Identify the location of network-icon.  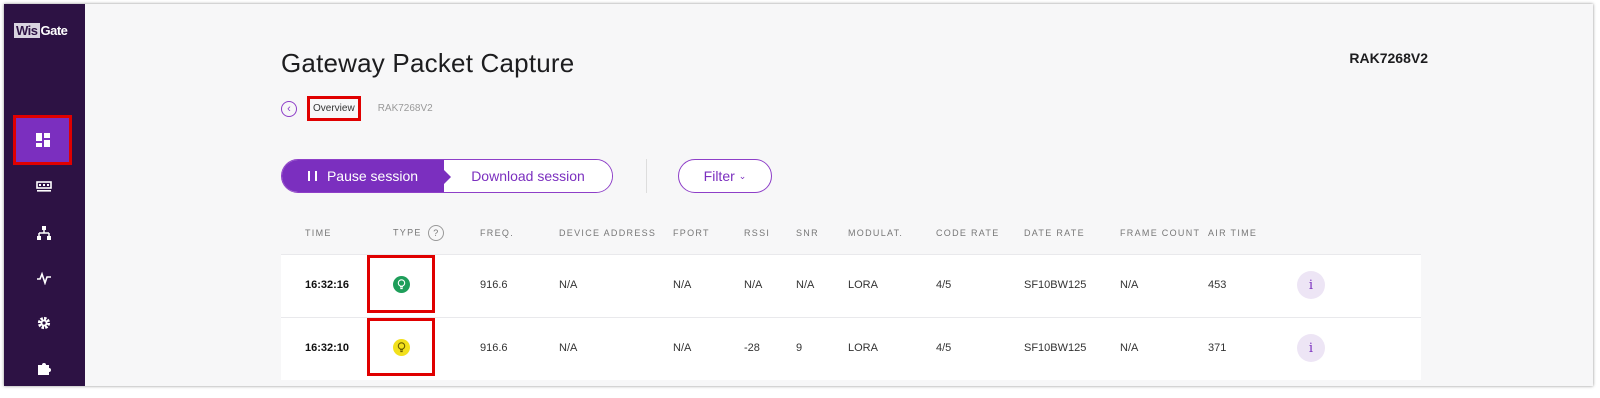
(44, 233).